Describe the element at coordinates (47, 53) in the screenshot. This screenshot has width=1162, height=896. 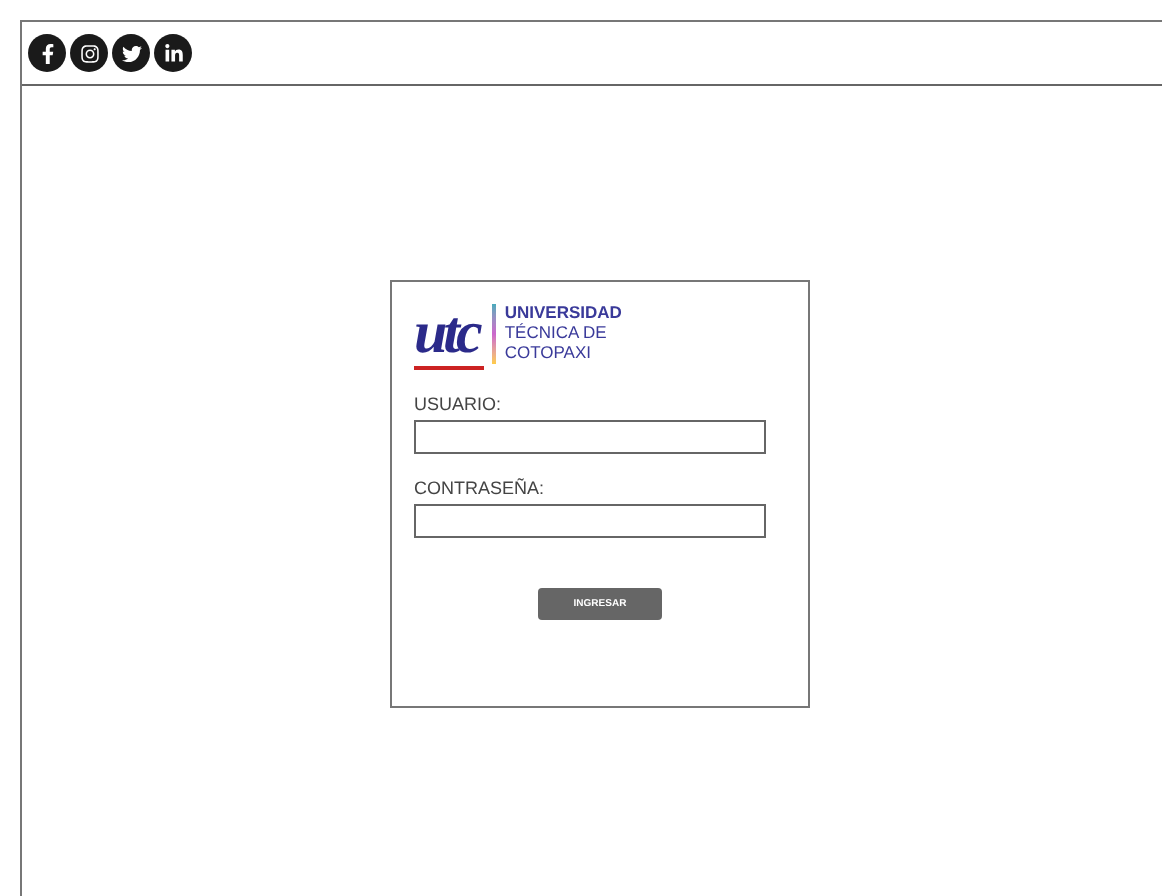
I see `facebook-icon` at that location.